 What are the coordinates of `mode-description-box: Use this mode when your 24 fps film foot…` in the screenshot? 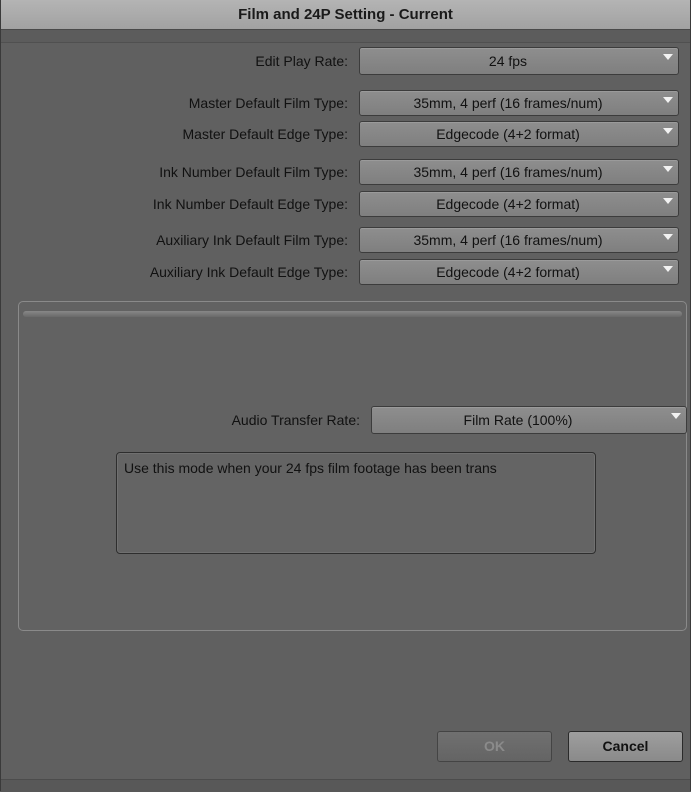 It's located at (356, 503).